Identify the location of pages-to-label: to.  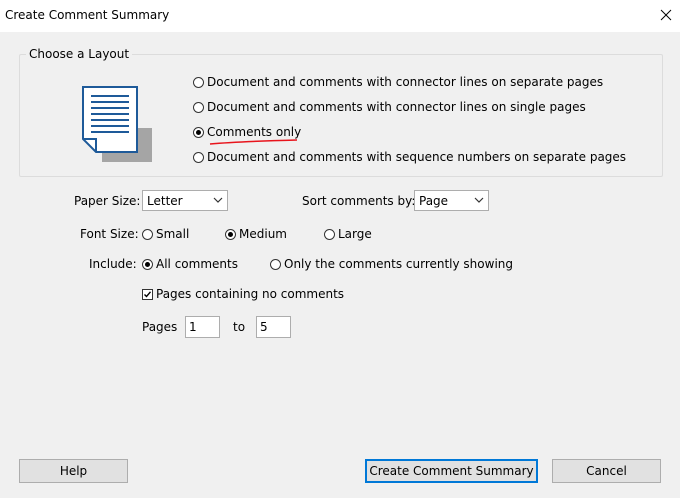
(239, 327).